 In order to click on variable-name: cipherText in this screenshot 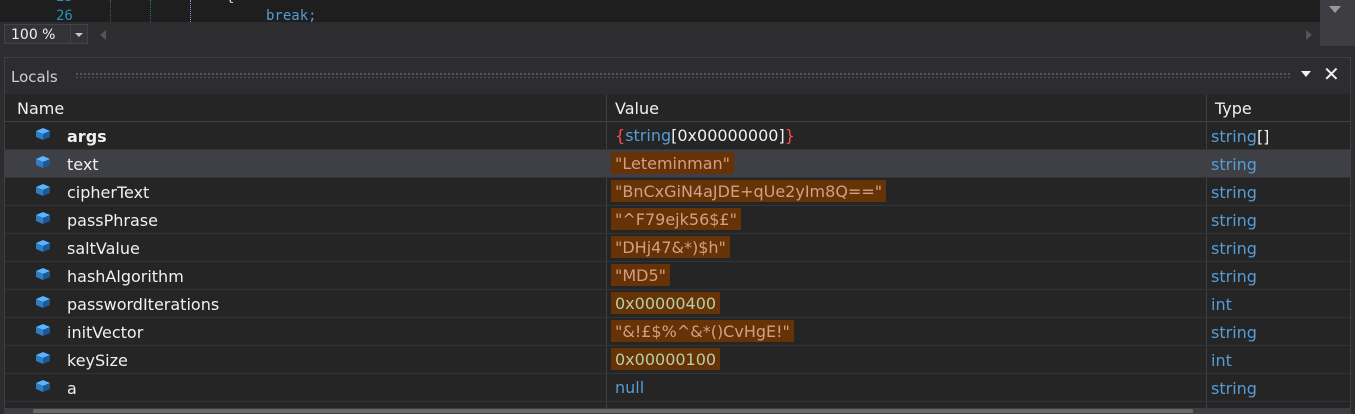, I will do `click(108, 192)`.